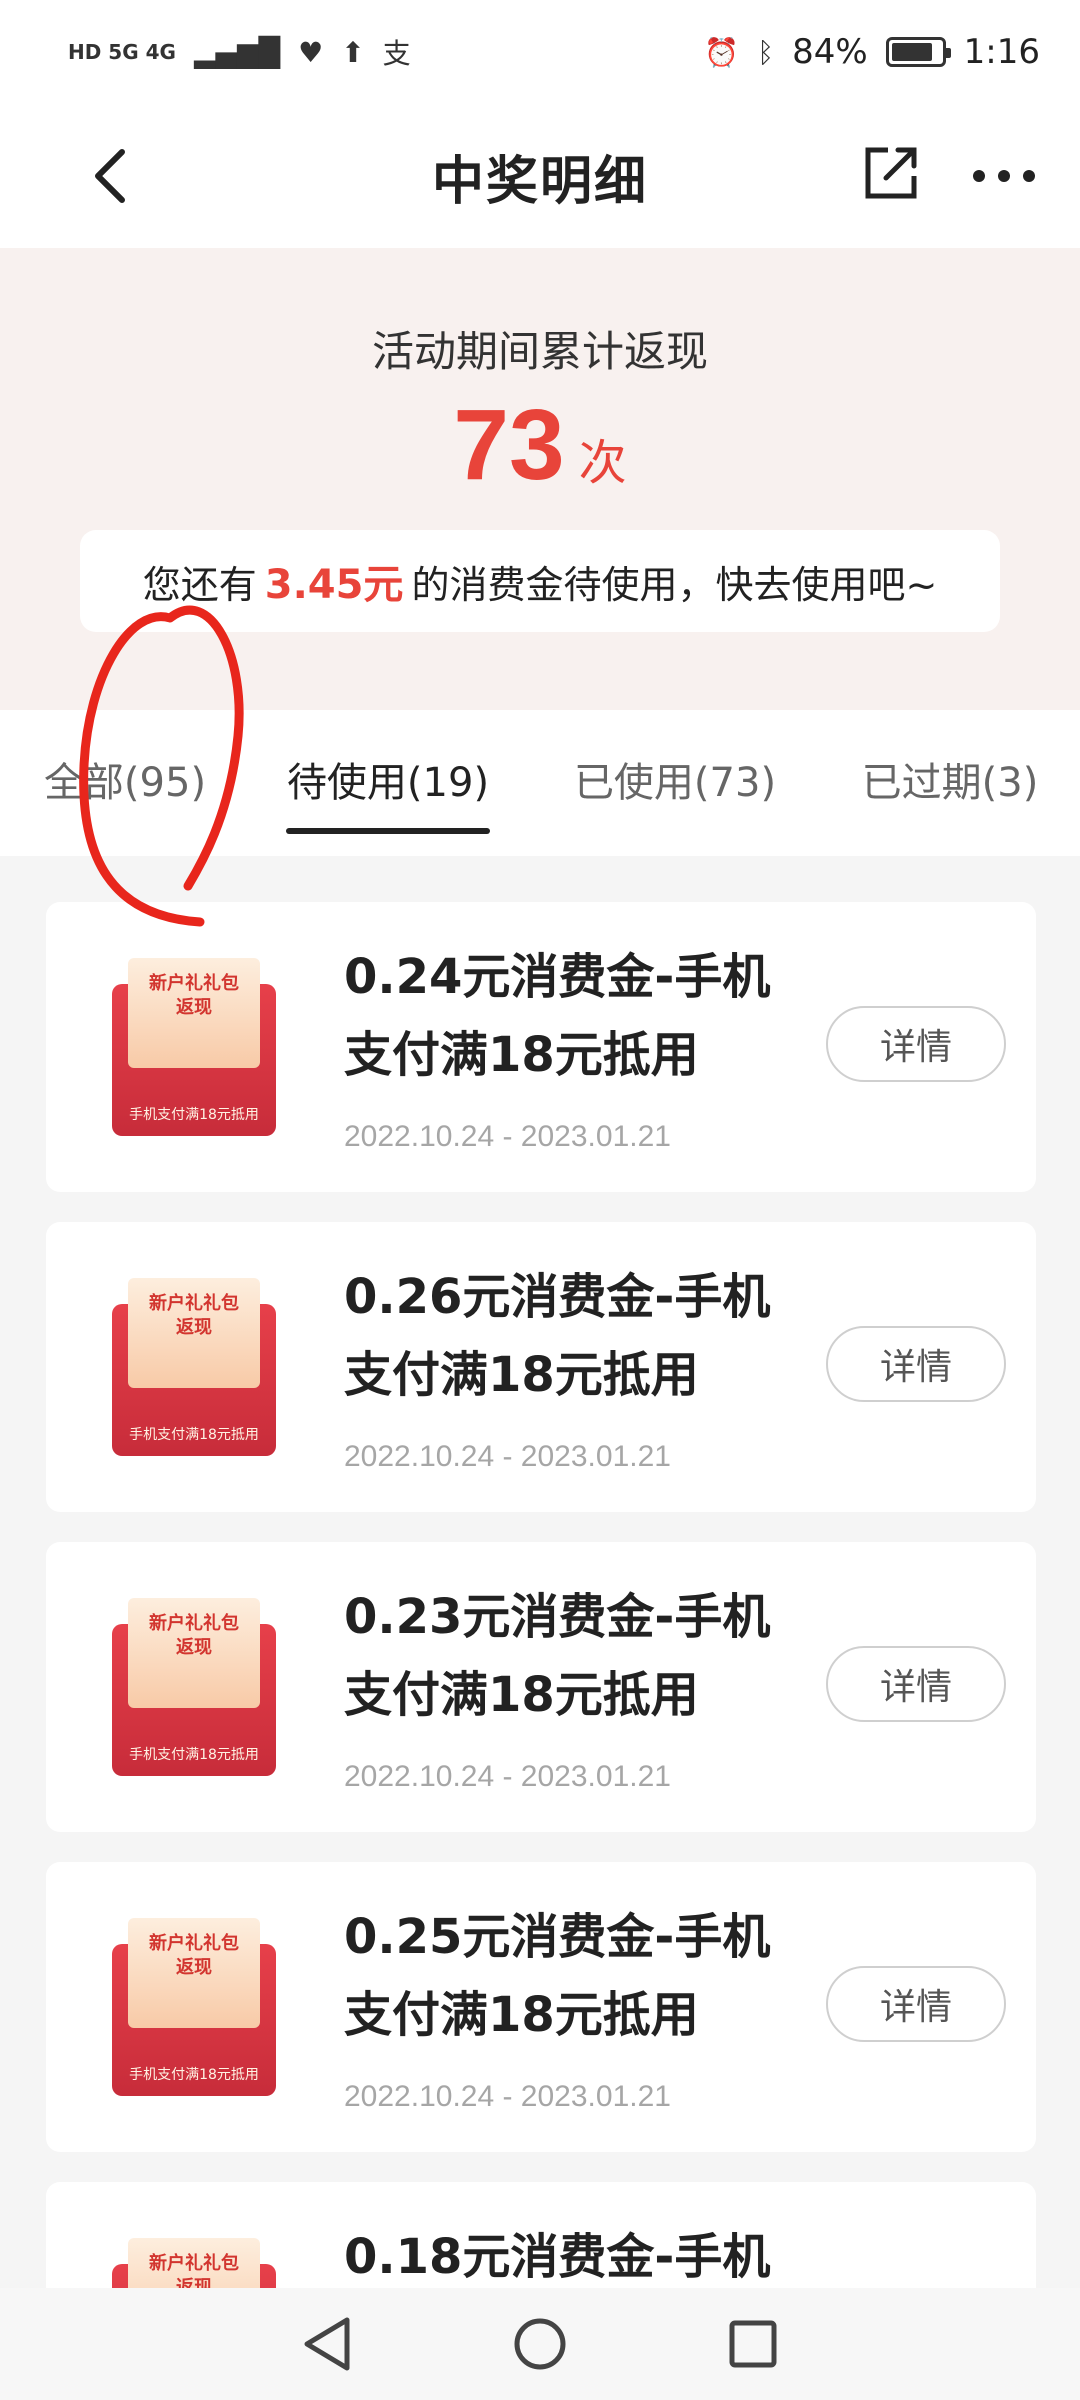 This screenshot has height=2400, width=1080. What do you see at coordinates (237, 52) in the screenshot?
I see `signal-icon: ▂▄▆█` at bounding box center [237, 52].